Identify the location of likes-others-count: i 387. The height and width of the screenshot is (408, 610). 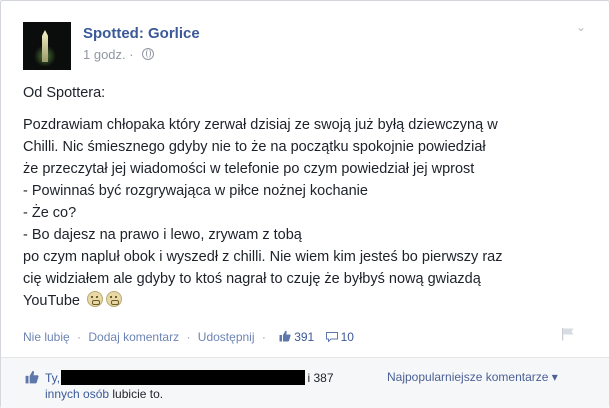
(320, 378).